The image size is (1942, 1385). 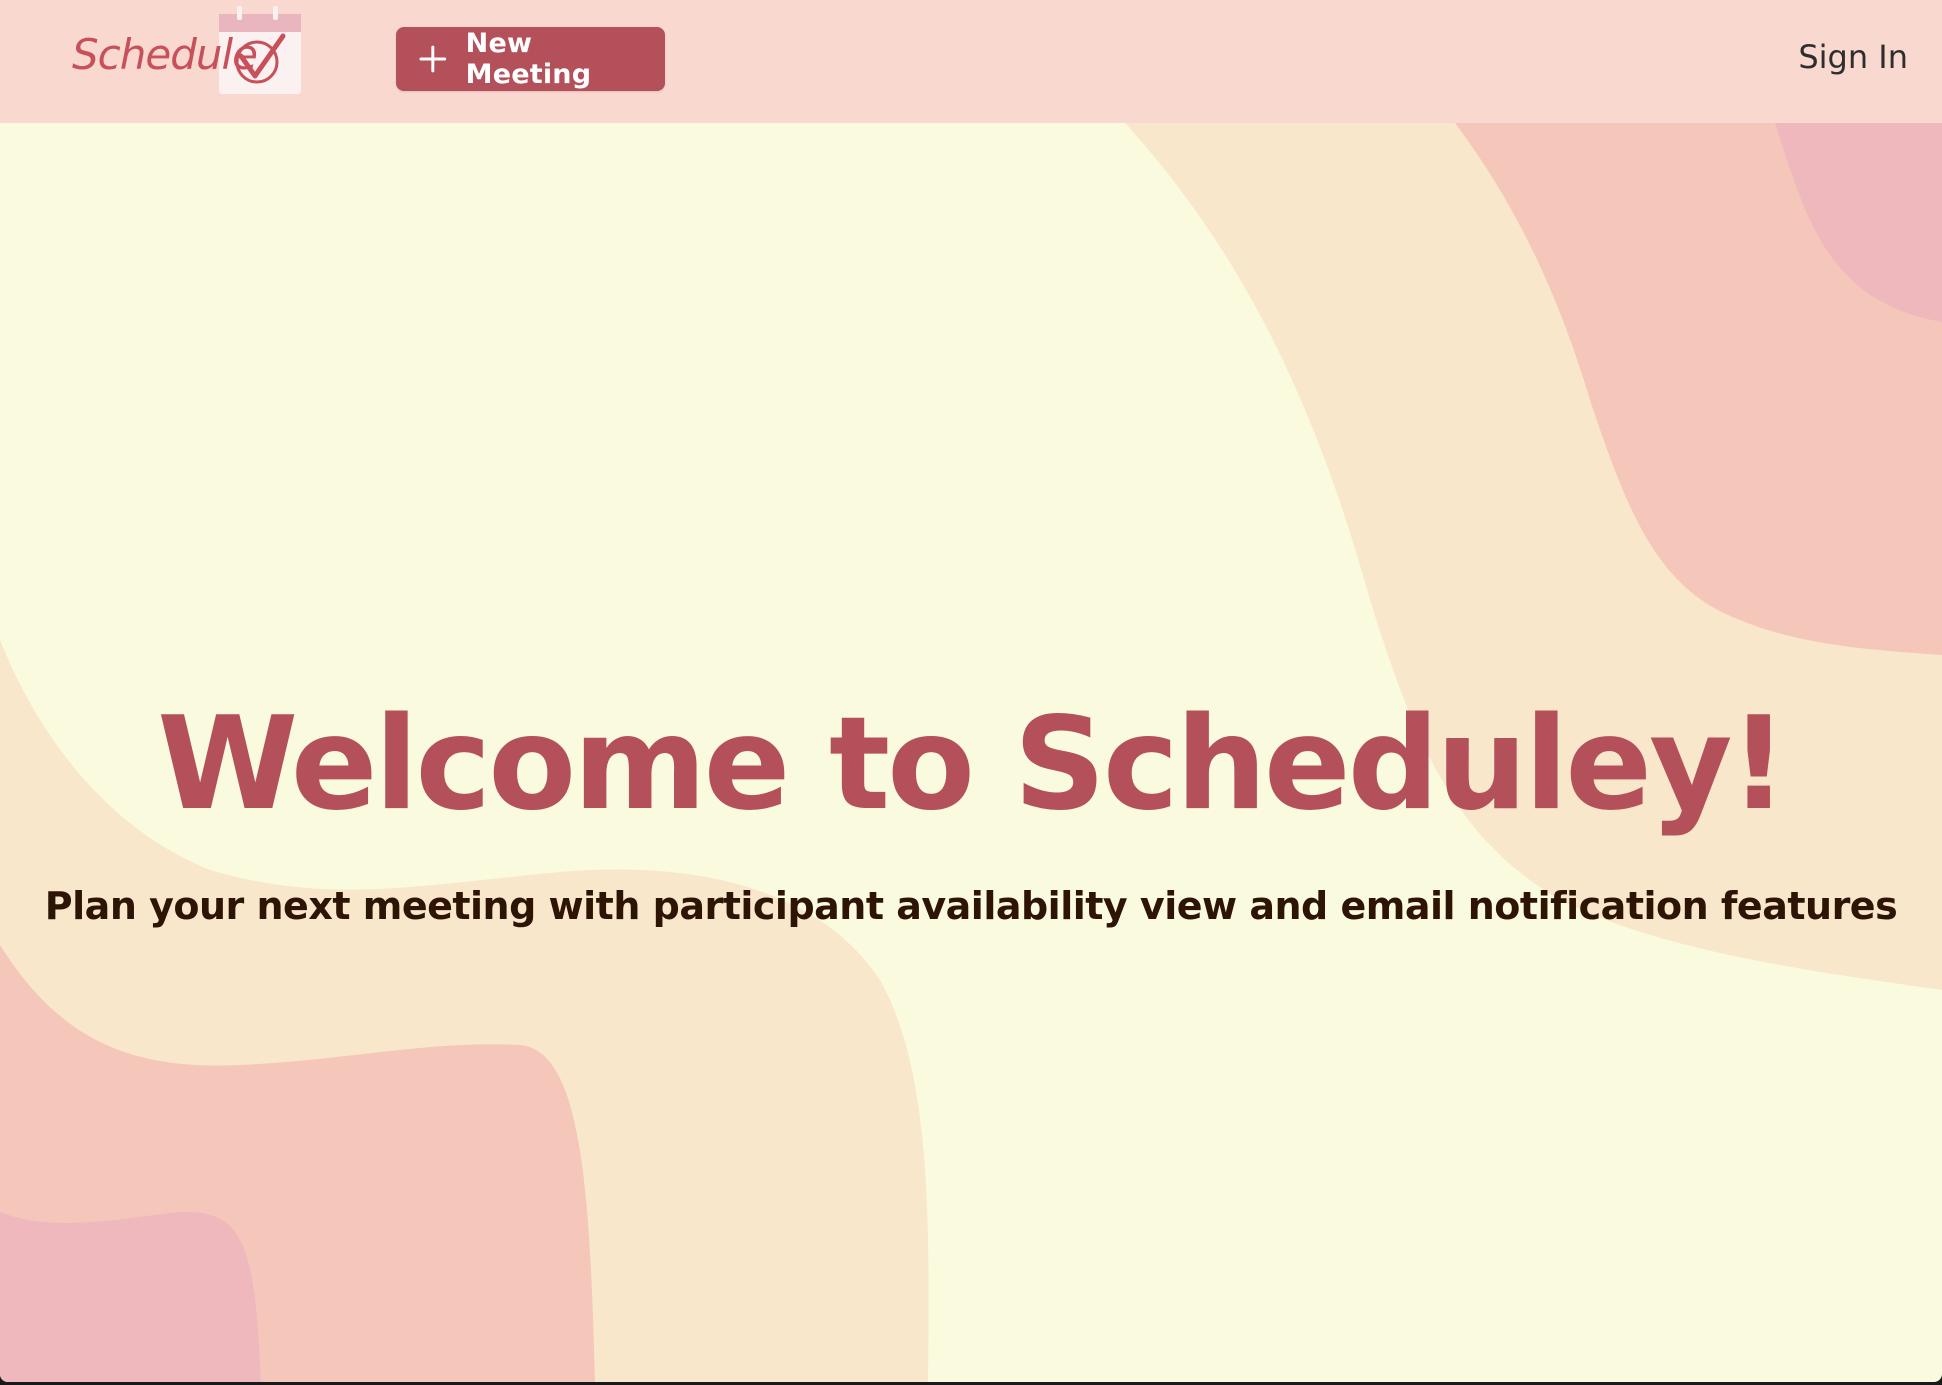 I want to click on app-logo: Schedule, so click(x=188, y=52).